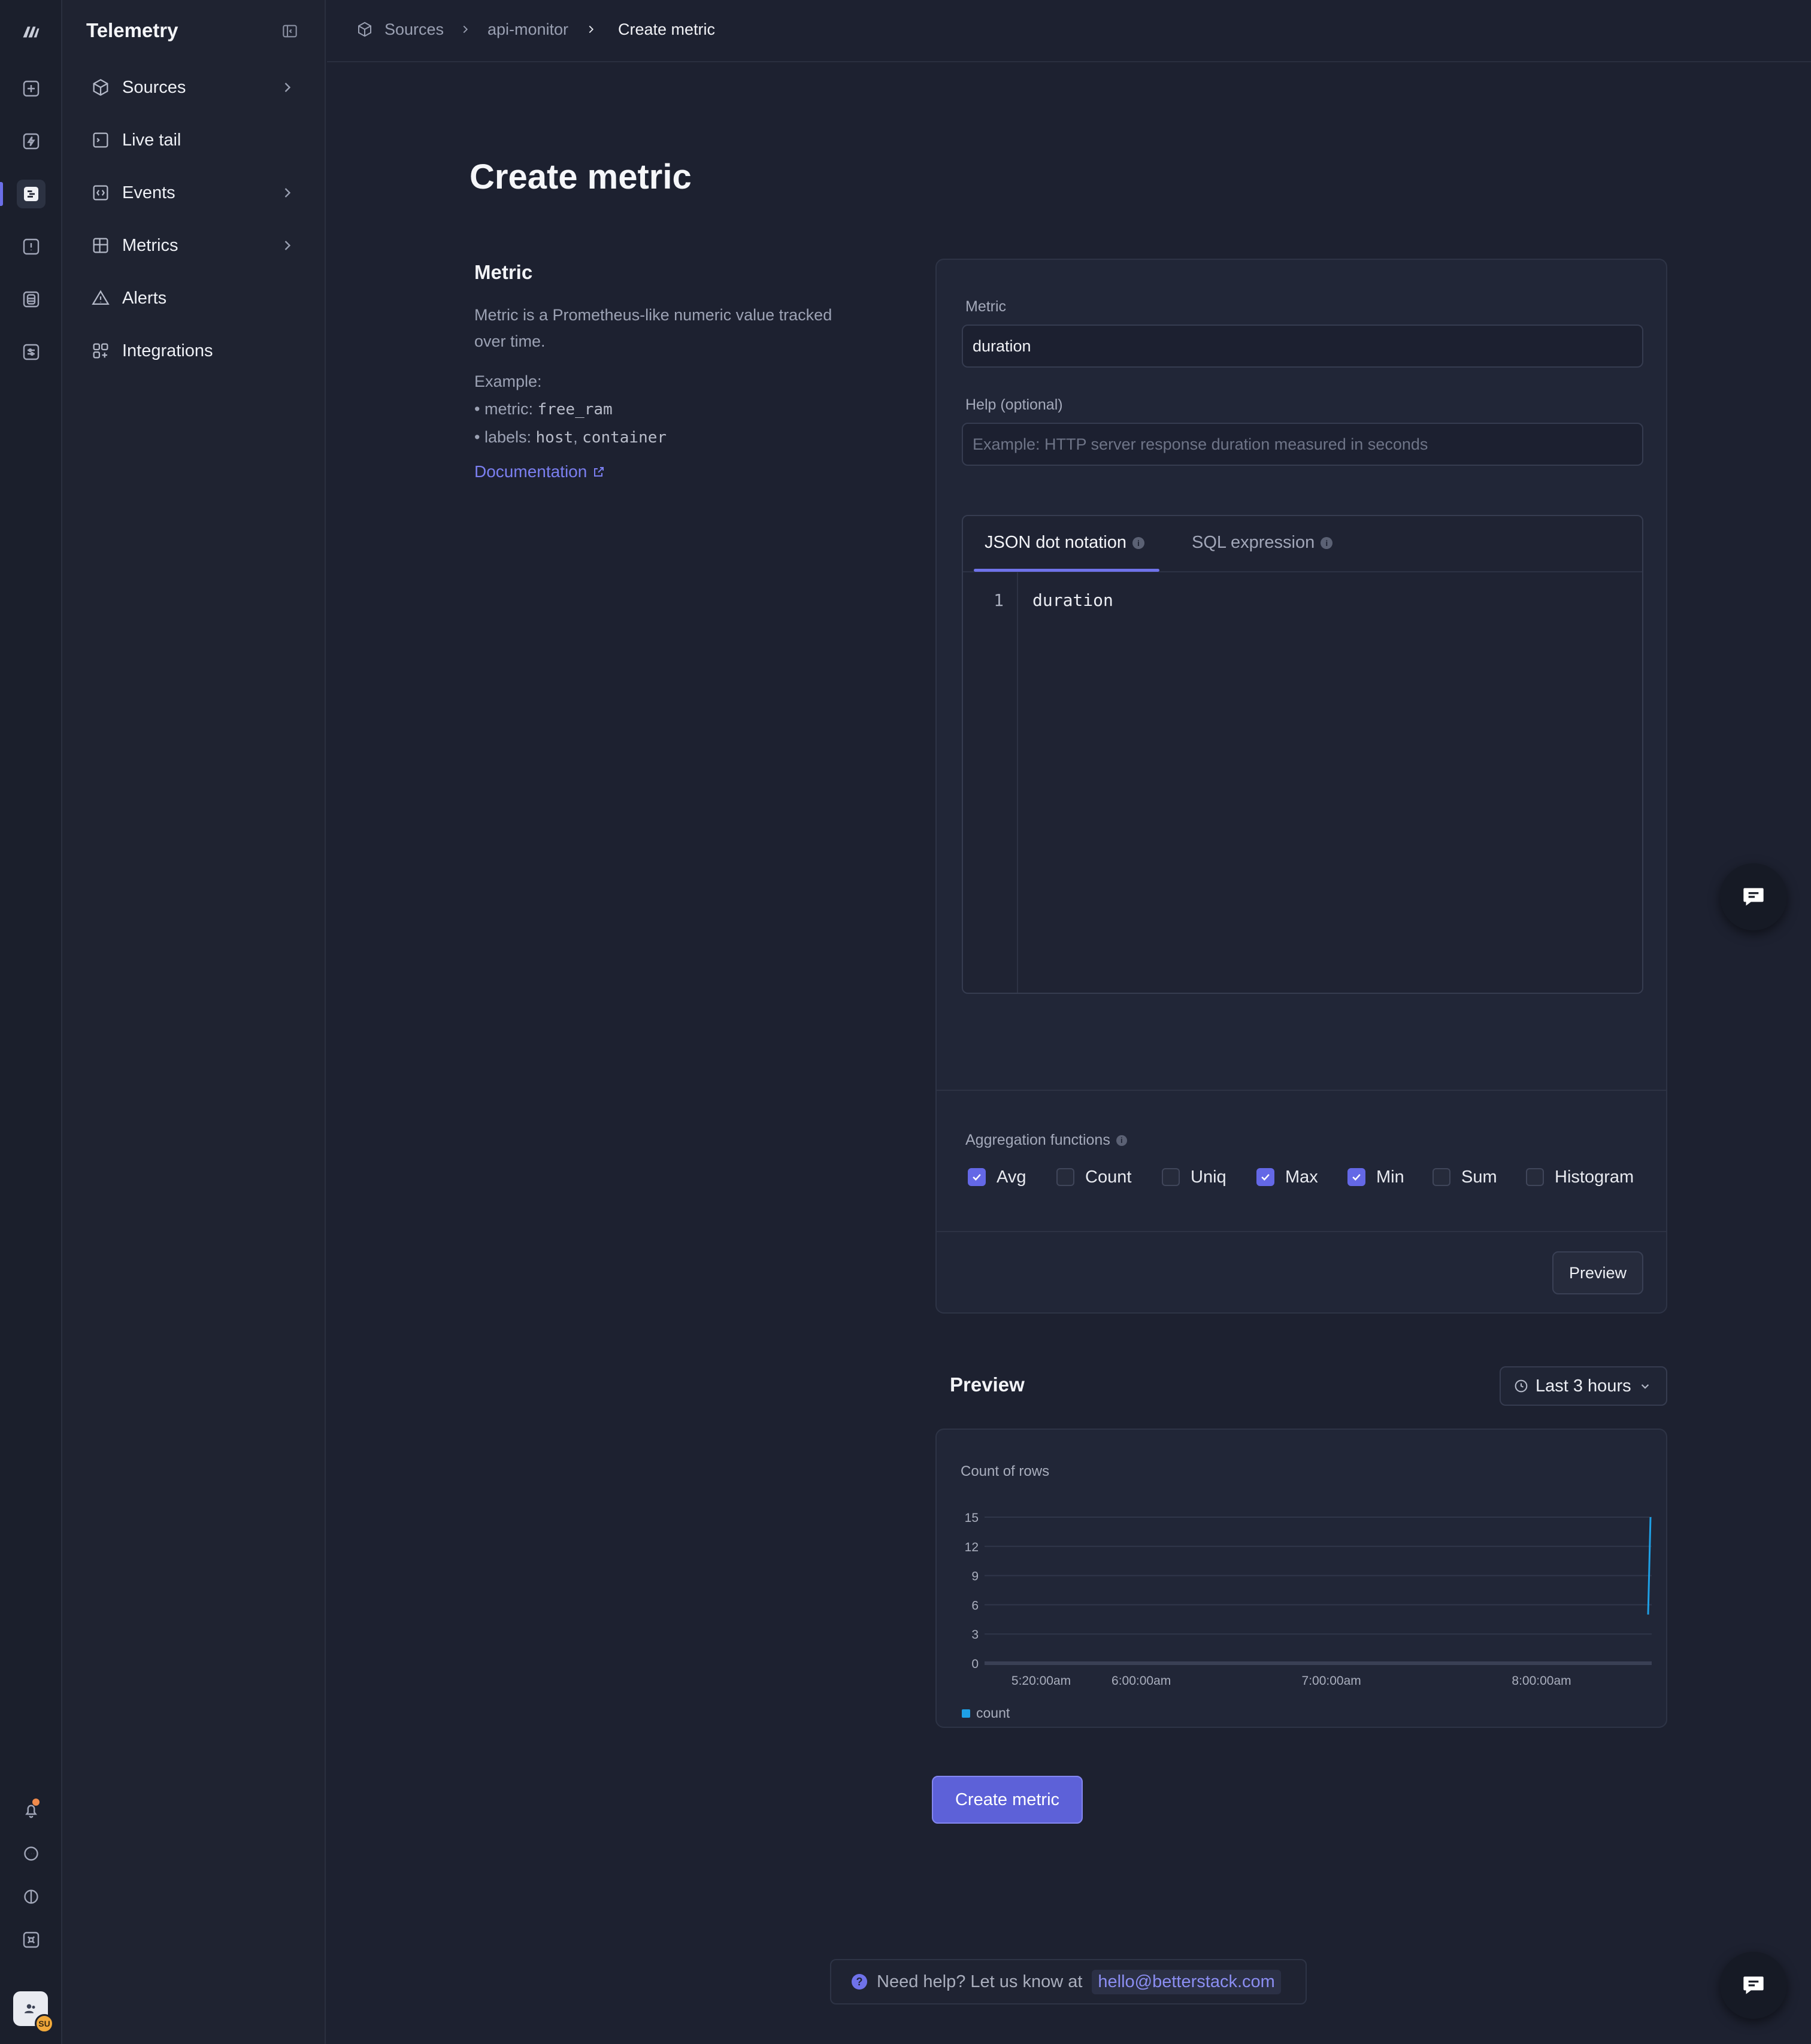  I want to click on divider, so click(1302, 1232).